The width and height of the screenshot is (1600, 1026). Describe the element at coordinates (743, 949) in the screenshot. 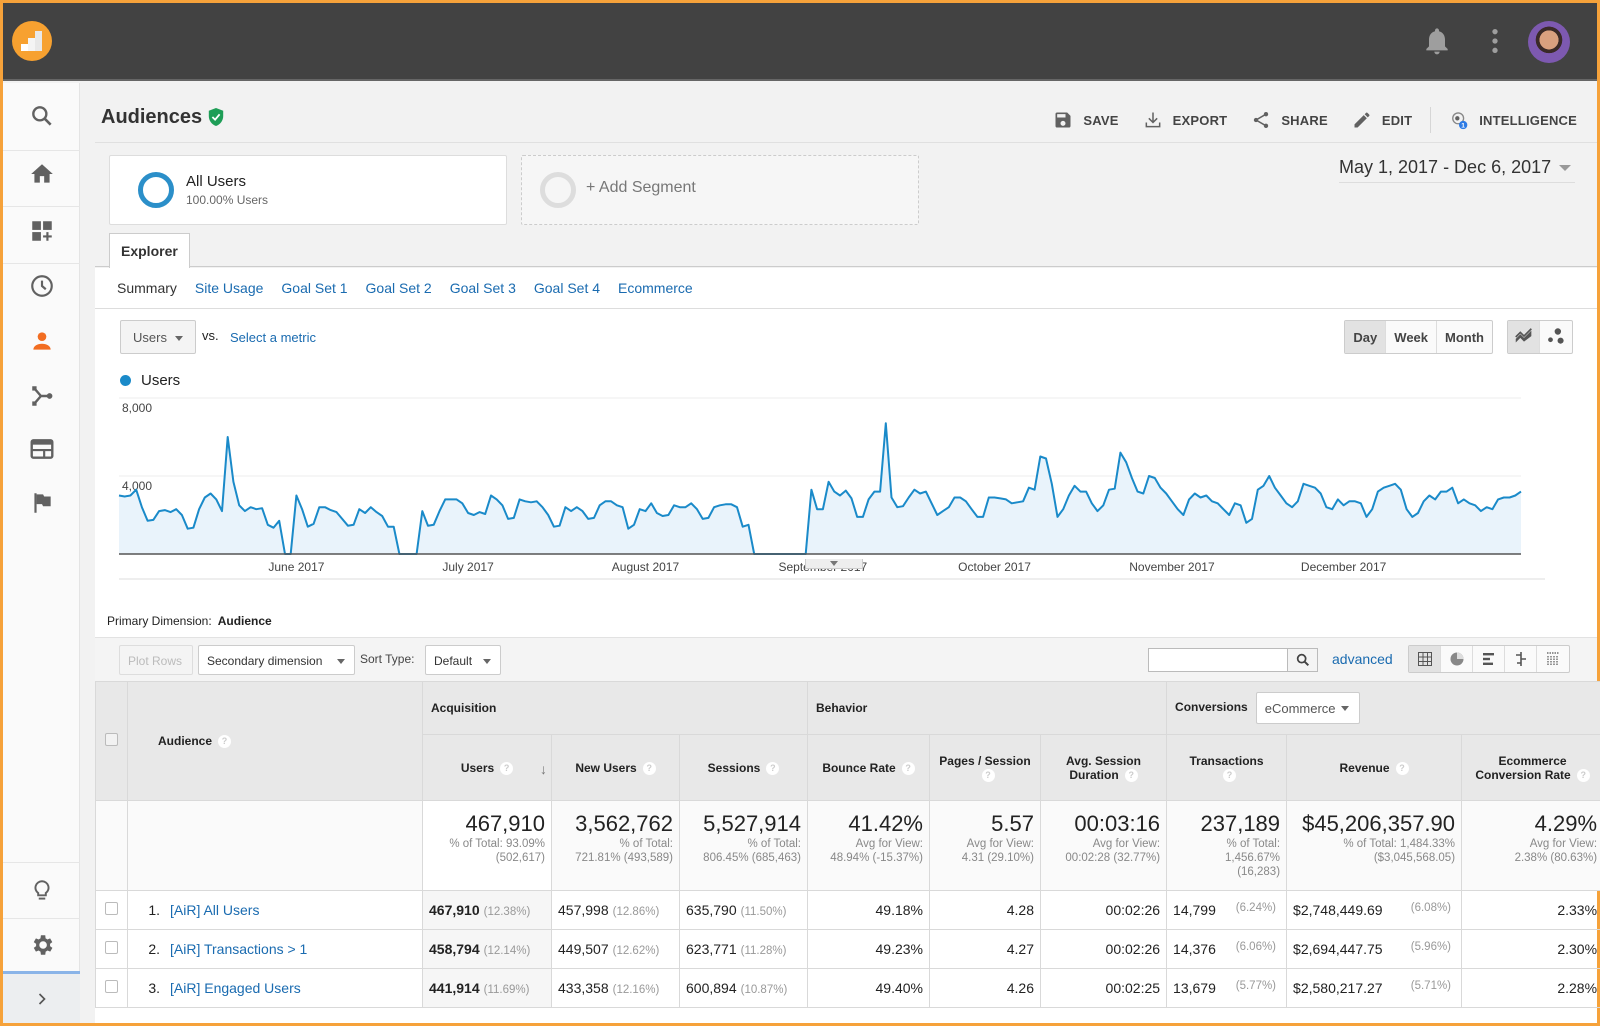

I see `cell-sessions: 623,771 (11.28%)` at that location.